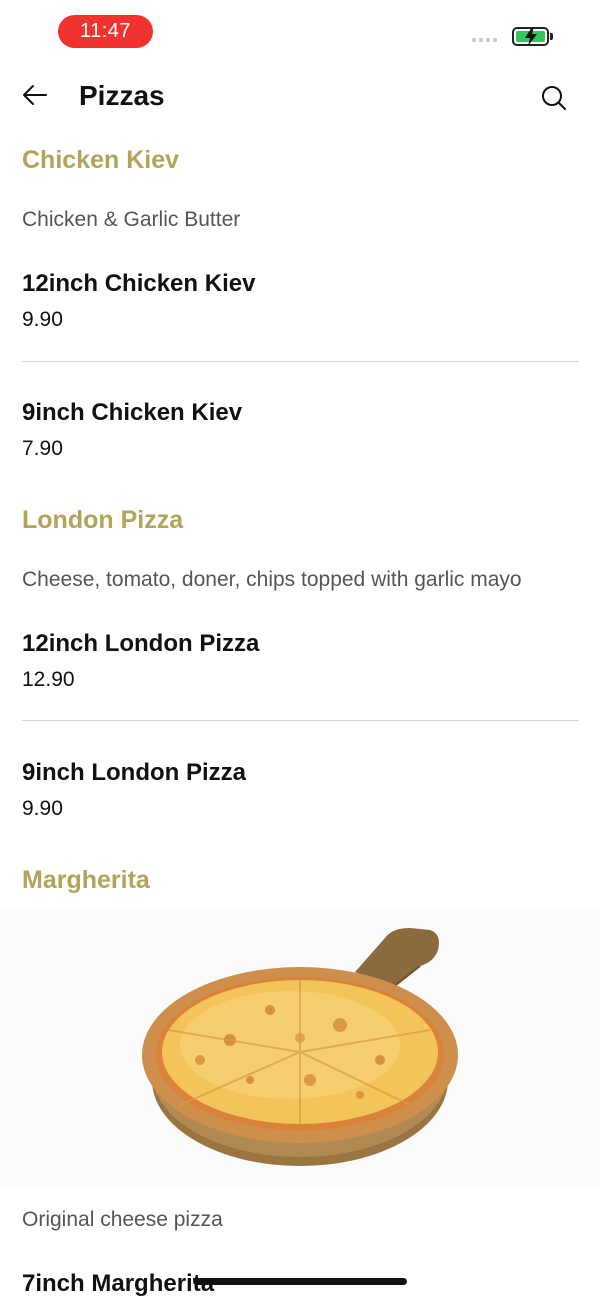  What do you see at coordinates (86, 880) in the screenshot?
I see `category-heading: Margherita` at bounding box center [86, 880].